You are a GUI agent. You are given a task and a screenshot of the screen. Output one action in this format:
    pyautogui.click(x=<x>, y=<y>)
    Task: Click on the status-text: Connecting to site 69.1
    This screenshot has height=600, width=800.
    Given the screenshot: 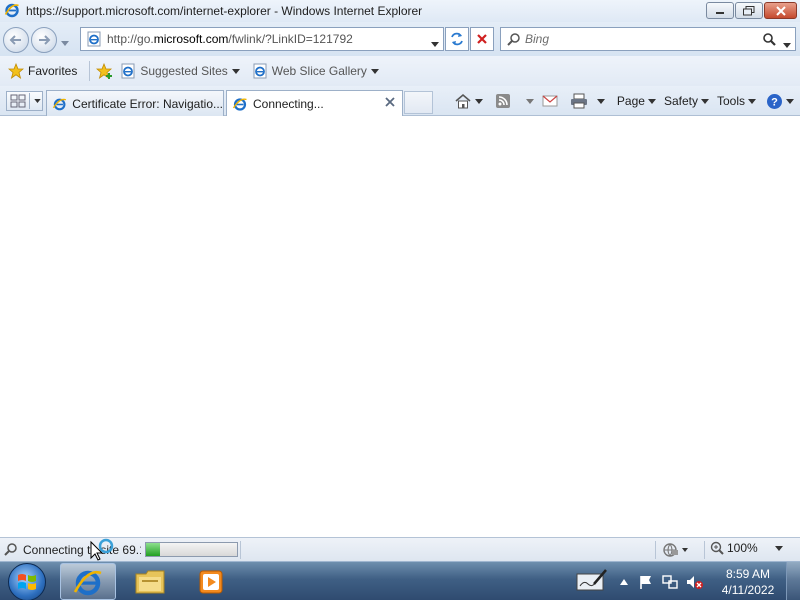 What is the action you would take?
    pyautogui.click(x=82, y=549)
    